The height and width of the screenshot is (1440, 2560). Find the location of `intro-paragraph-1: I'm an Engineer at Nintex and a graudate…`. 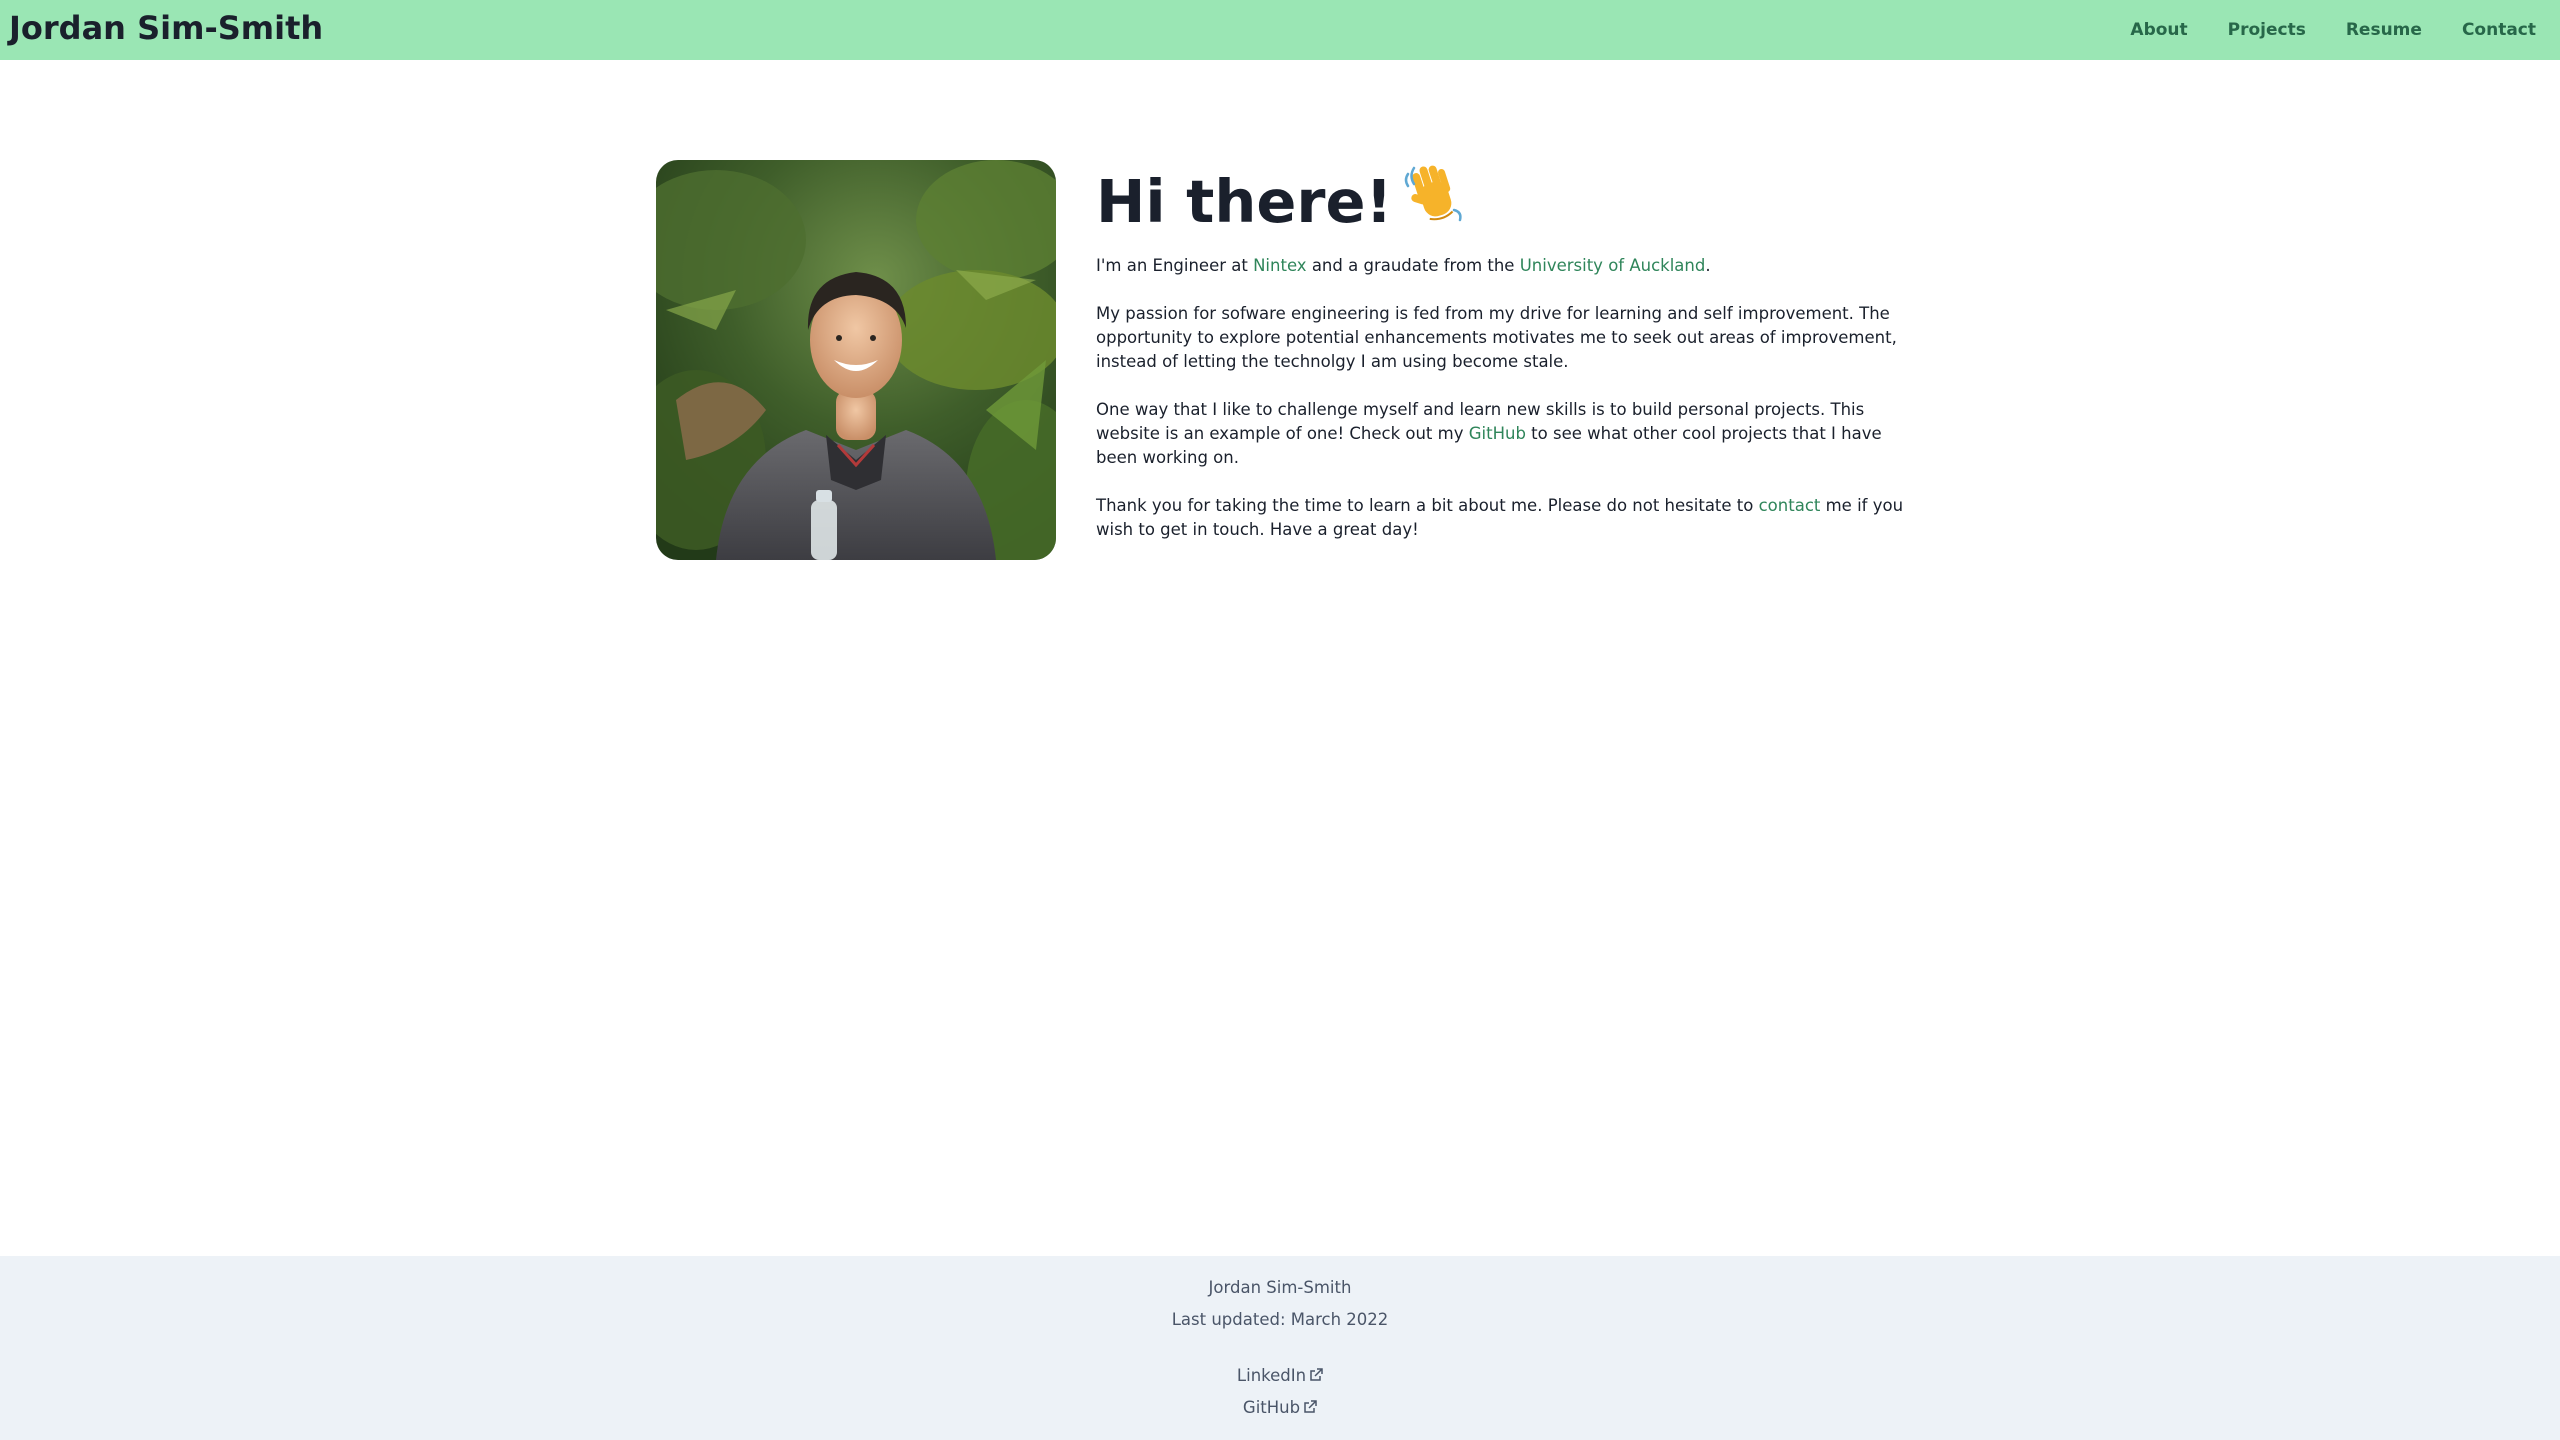

intro-paragraph-1: I'm an Engineer at Nintex and a graudate… is located at coordinates (1506, 266).